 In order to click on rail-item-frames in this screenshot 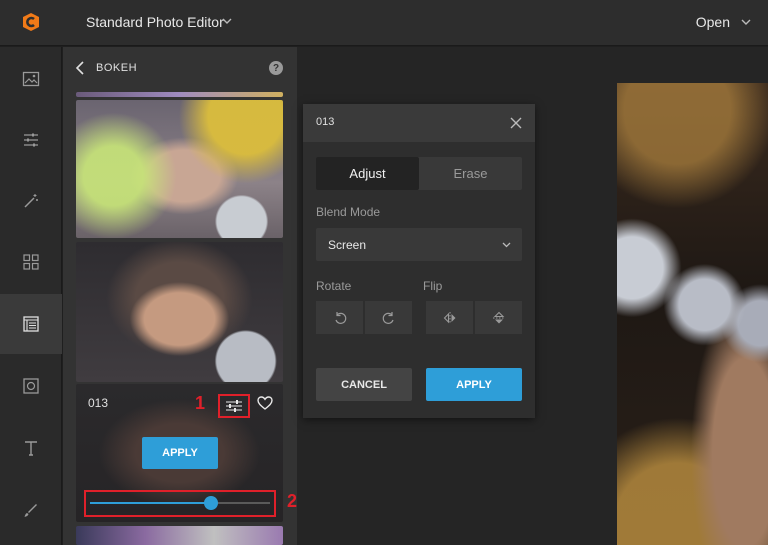, I will do `click(31, 386)`.